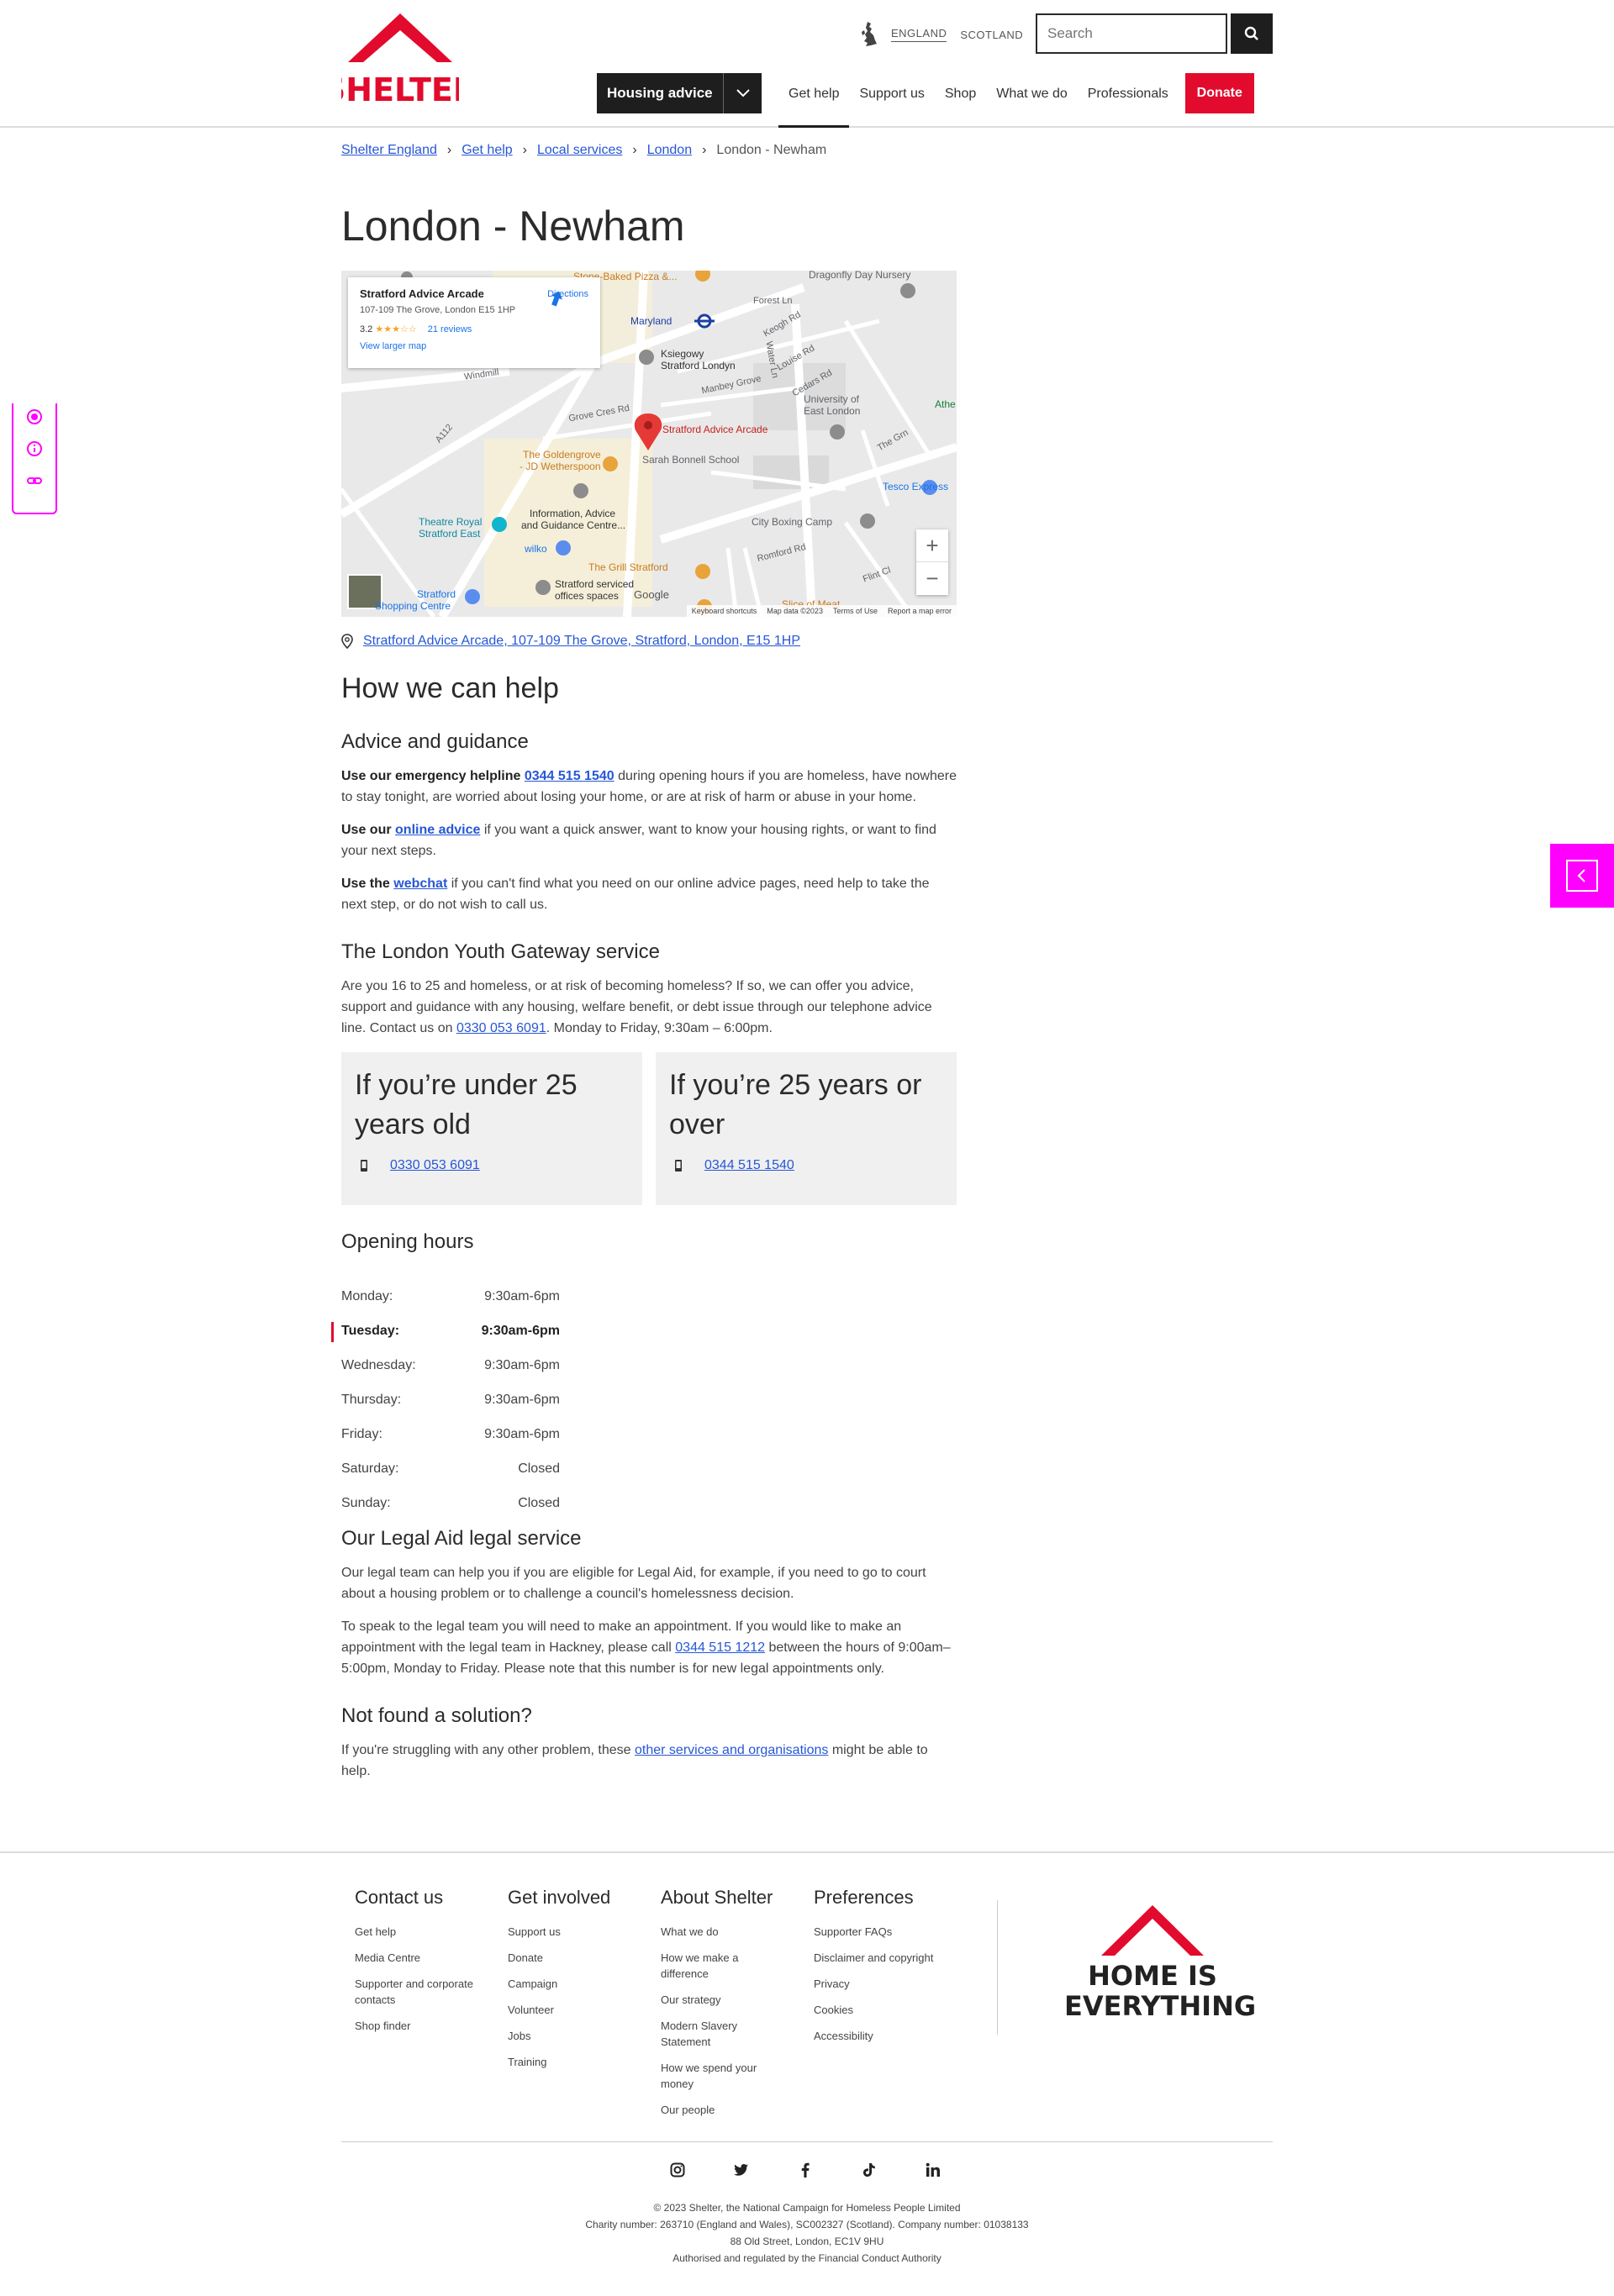 The image size is (1614, 2296). What do you see at coordinates (1128, 100) in the screenshot?
I see `nav-professionals: Professionals` at bounding box center [1128, 100].